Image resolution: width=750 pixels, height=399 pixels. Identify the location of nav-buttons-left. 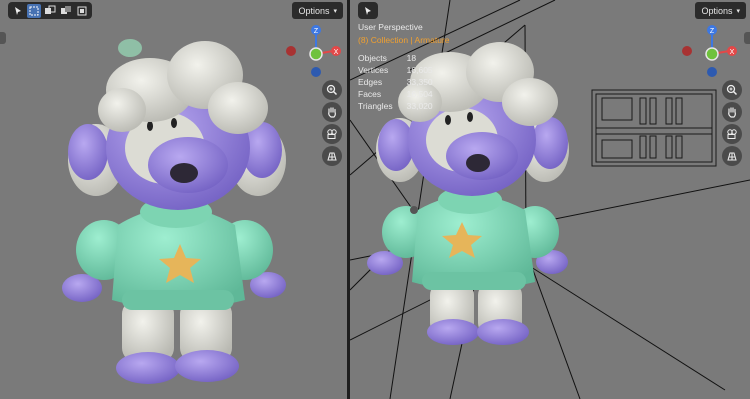
(332, 124).